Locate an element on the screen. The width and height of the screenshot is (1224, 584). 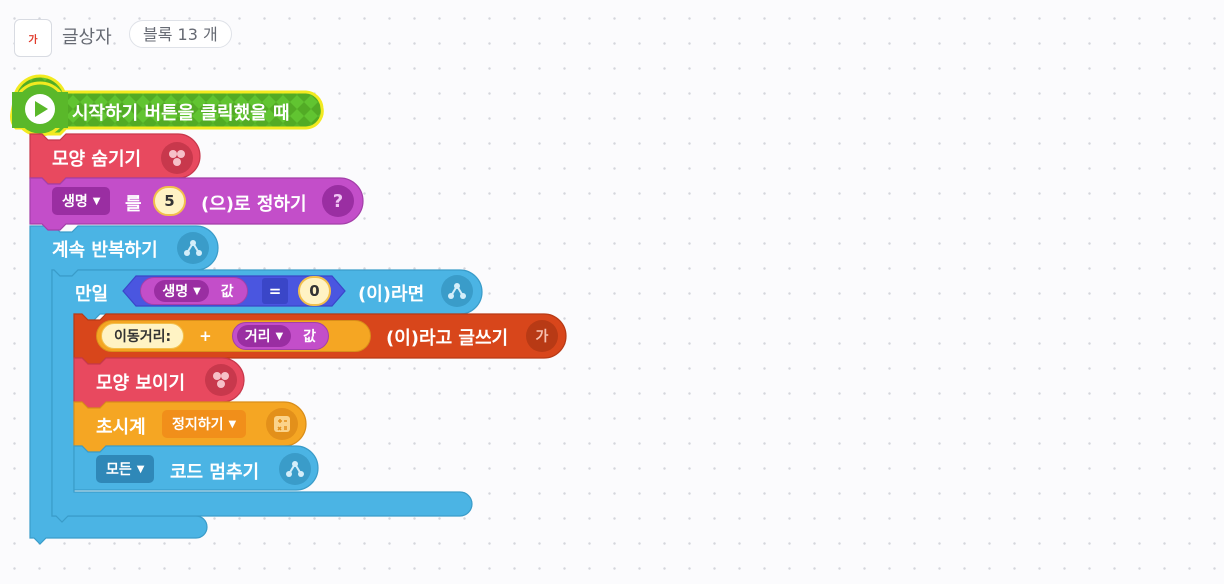
compare-value: 0 is located at coordinates (314, 291).